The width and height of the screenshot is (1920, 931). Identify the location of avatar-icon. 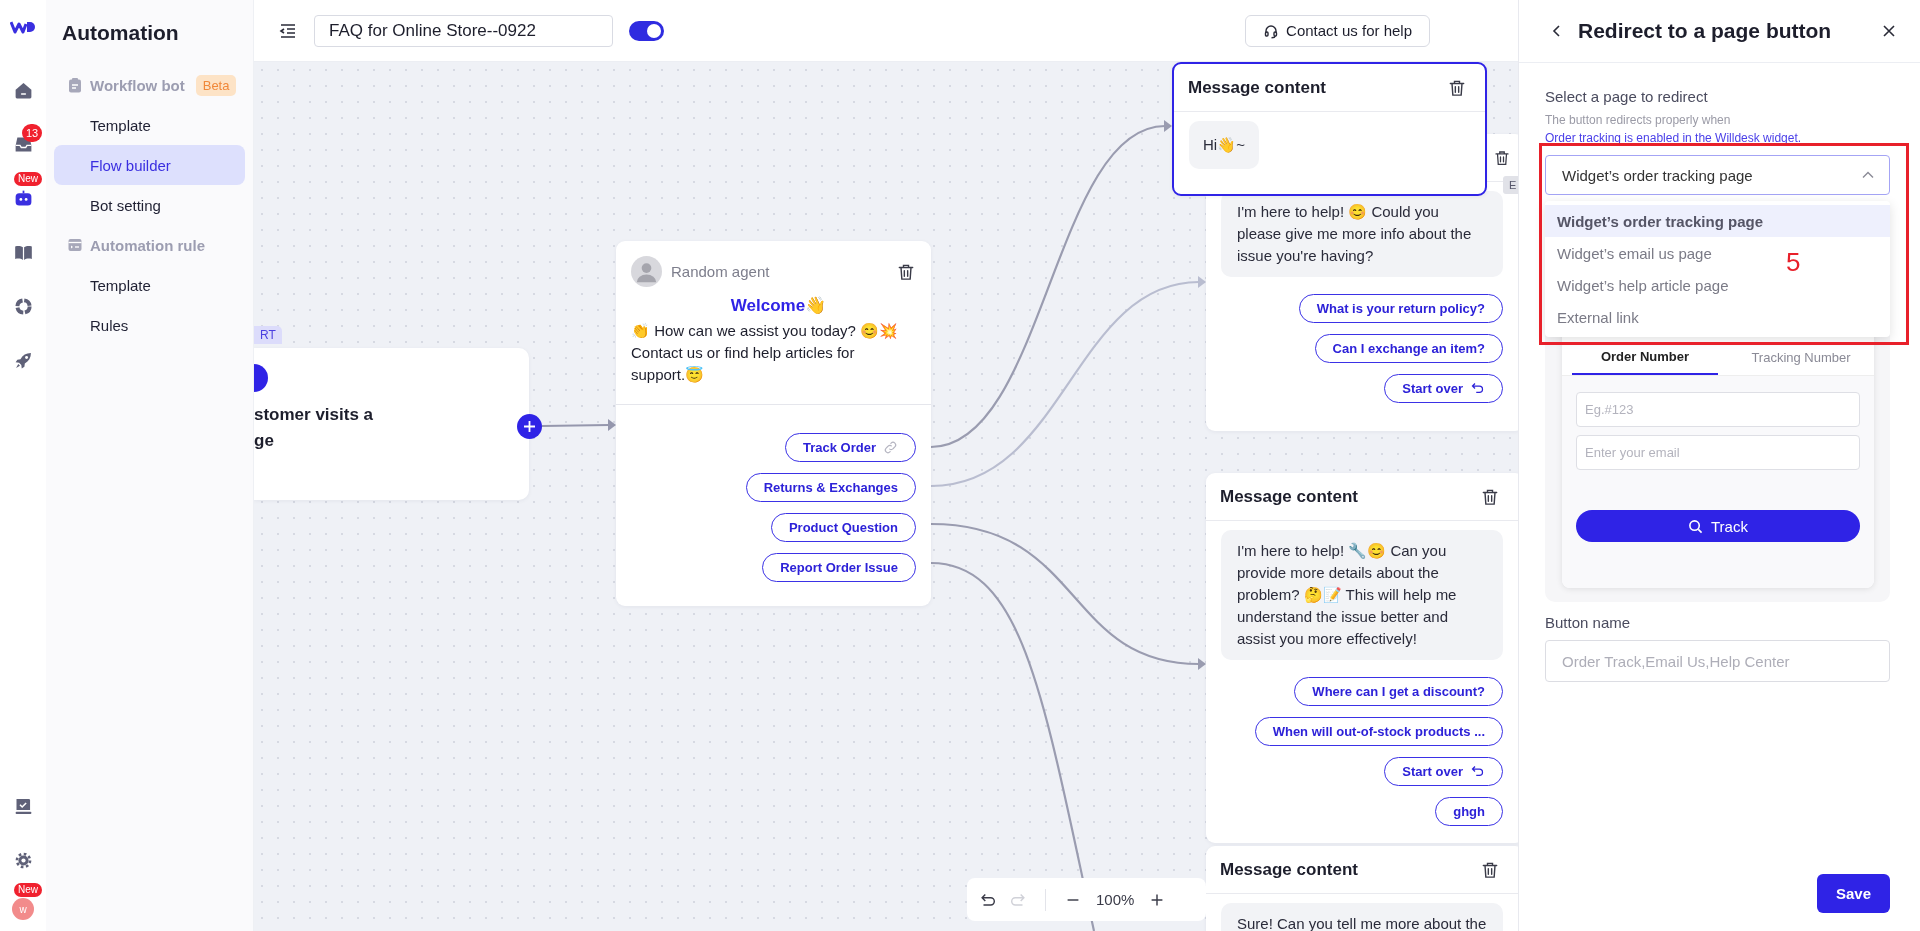
(646, 271).